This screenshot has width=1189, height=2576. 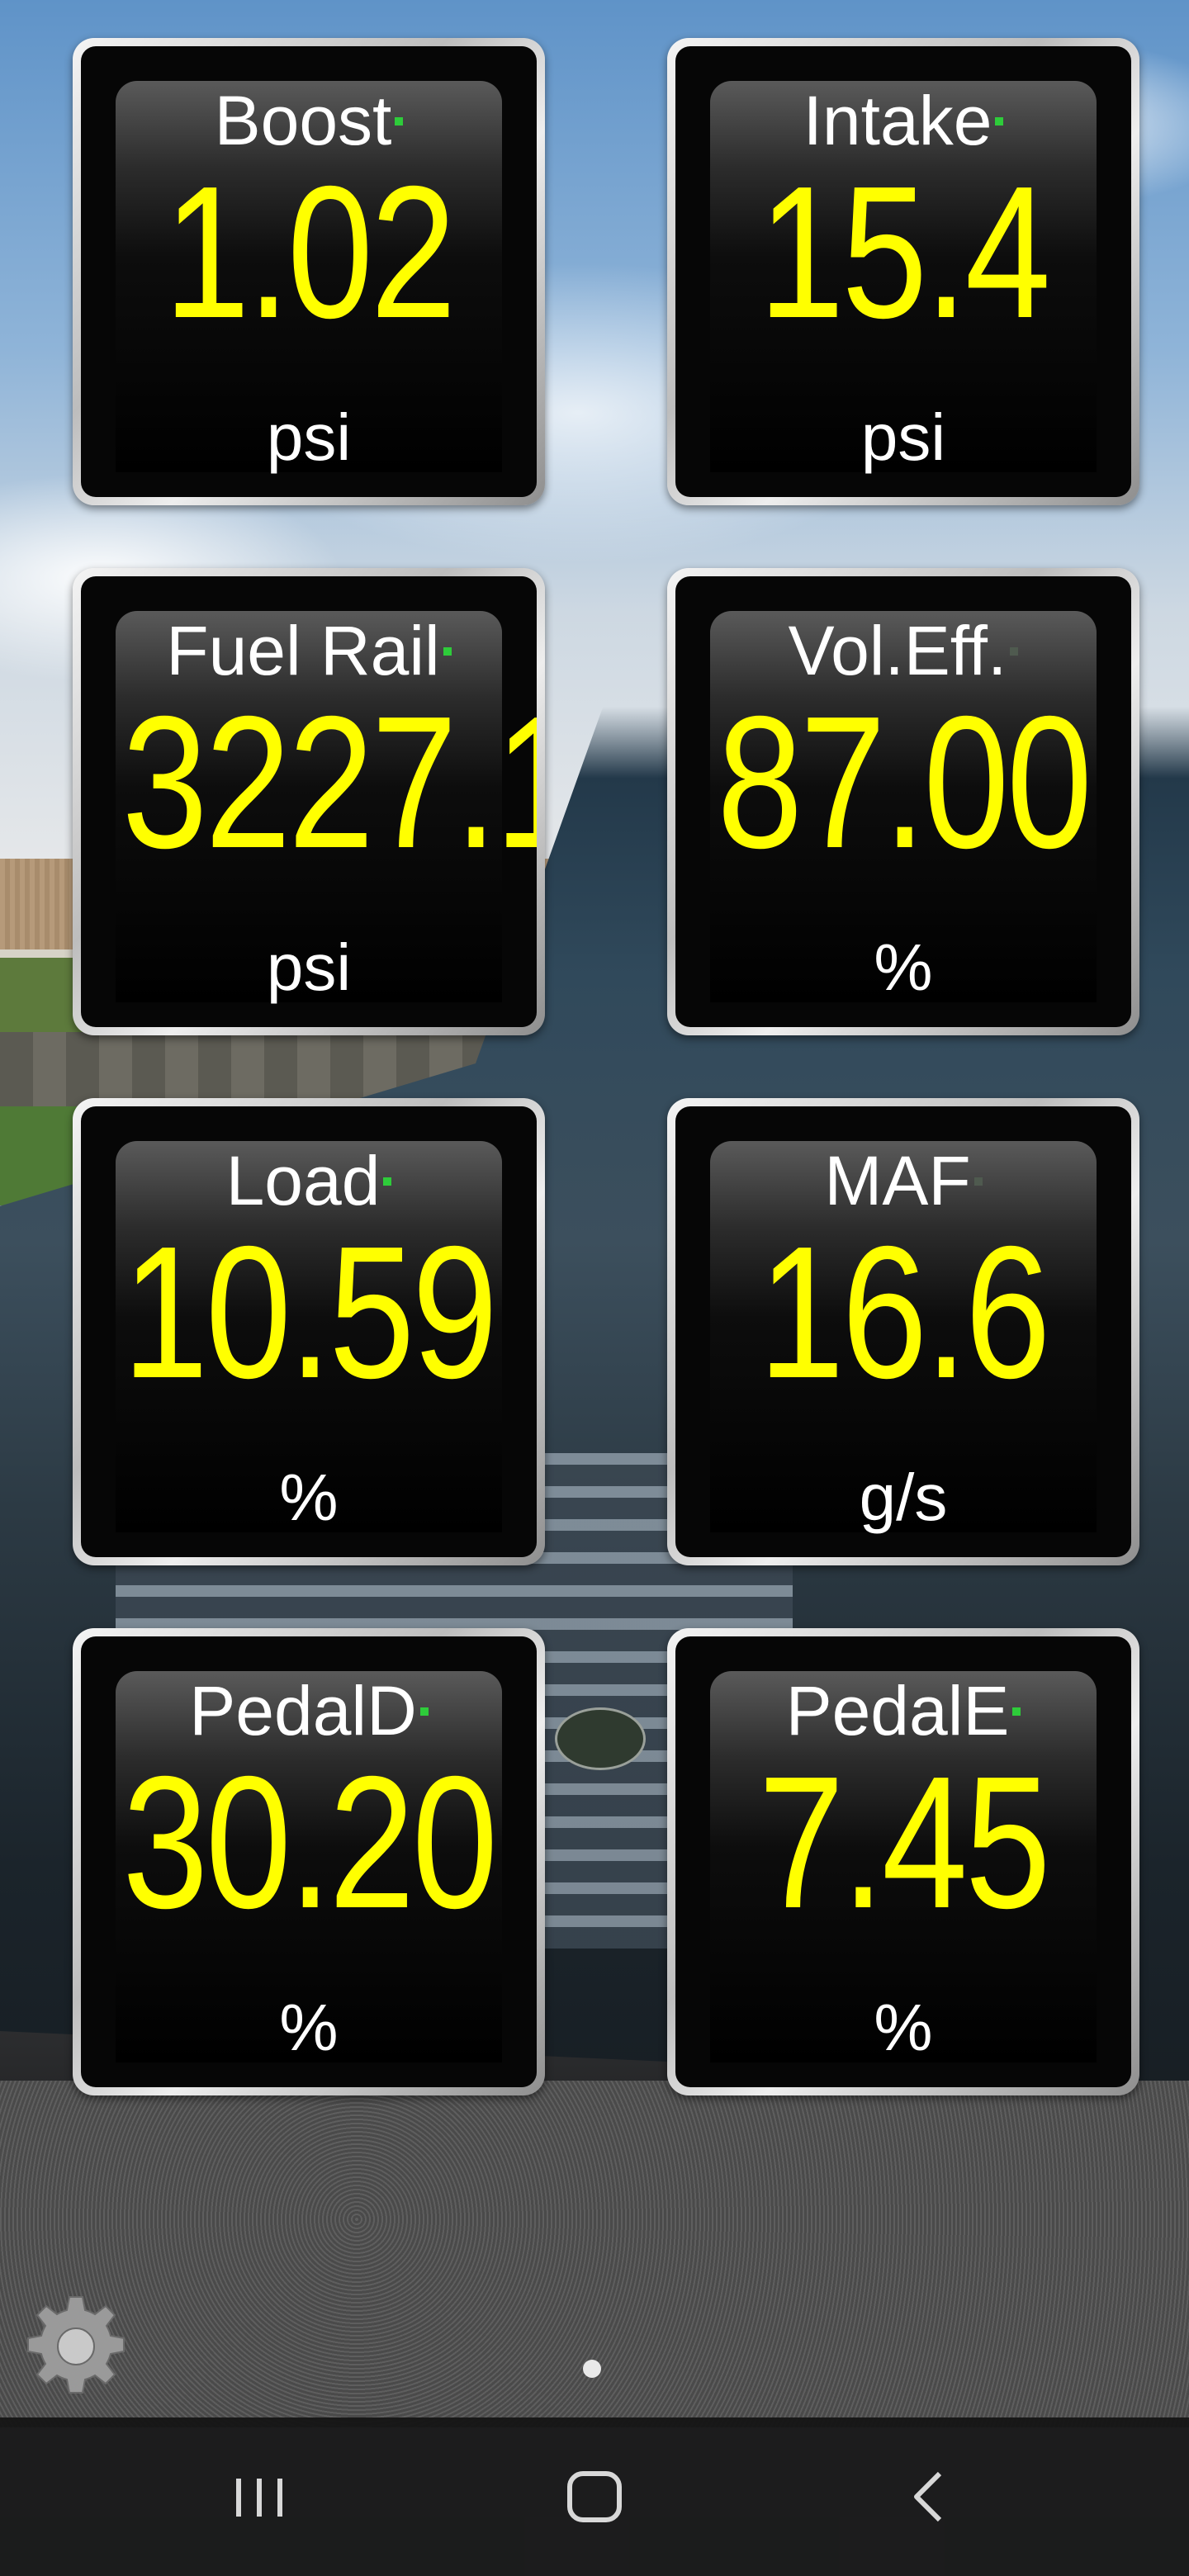 I want to click on home-button, so click(x=594, y=2497).